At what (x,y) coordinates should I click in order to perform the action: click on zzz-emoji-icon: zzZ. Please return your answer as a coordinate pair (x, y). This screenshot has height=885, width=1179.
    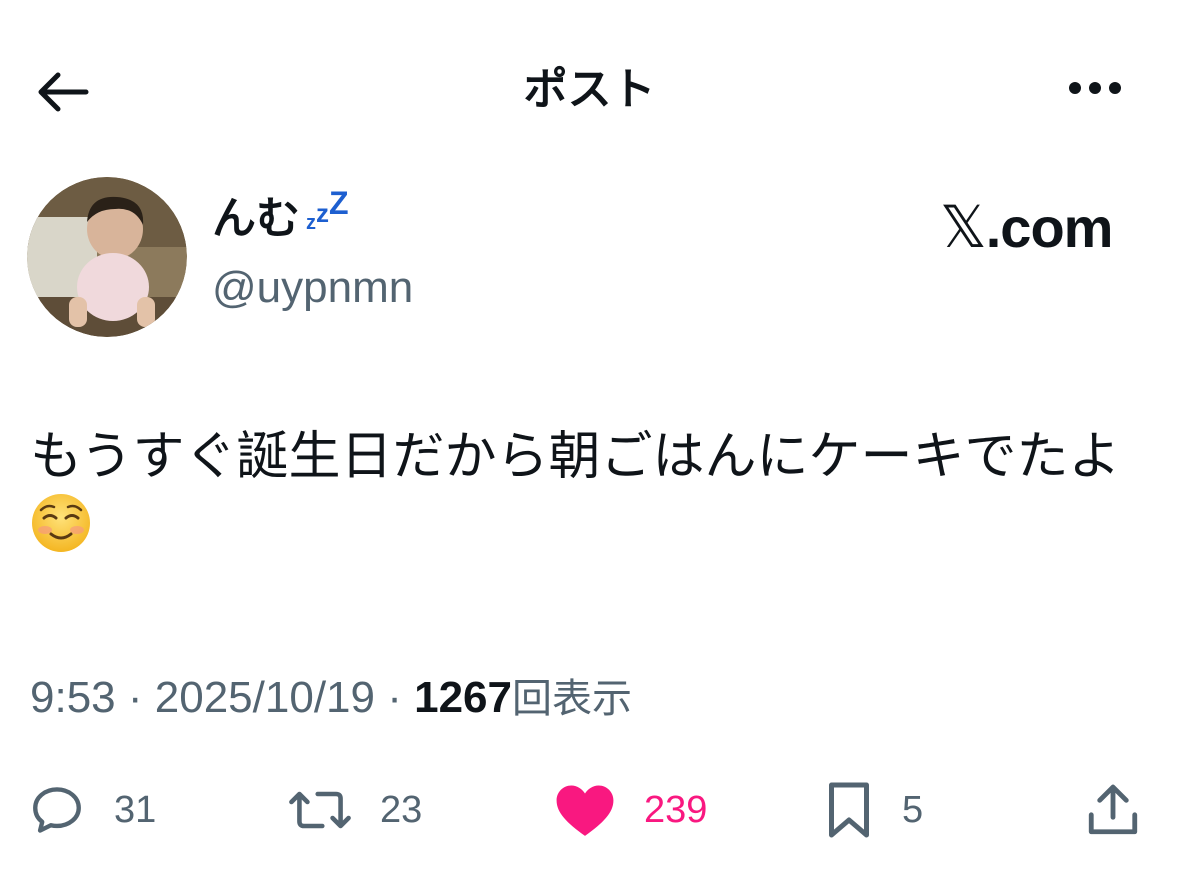
    Looking at the image, I should click on (327, 209).